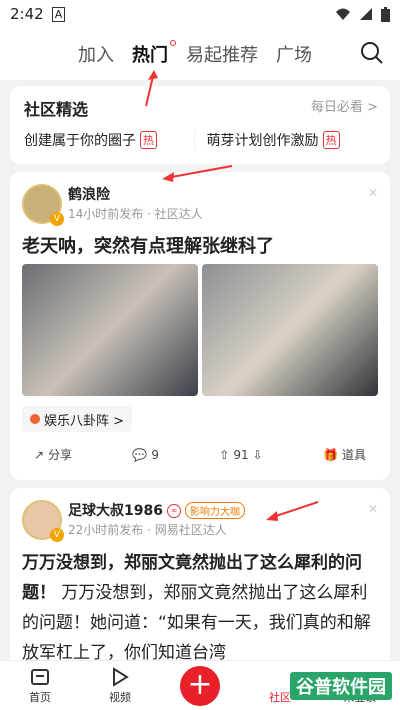 This screenshot has width=400, height=710. Describe the element at coordinates (40, 697) in the screenshot. I see `nav-home-label: 首页` at that location.